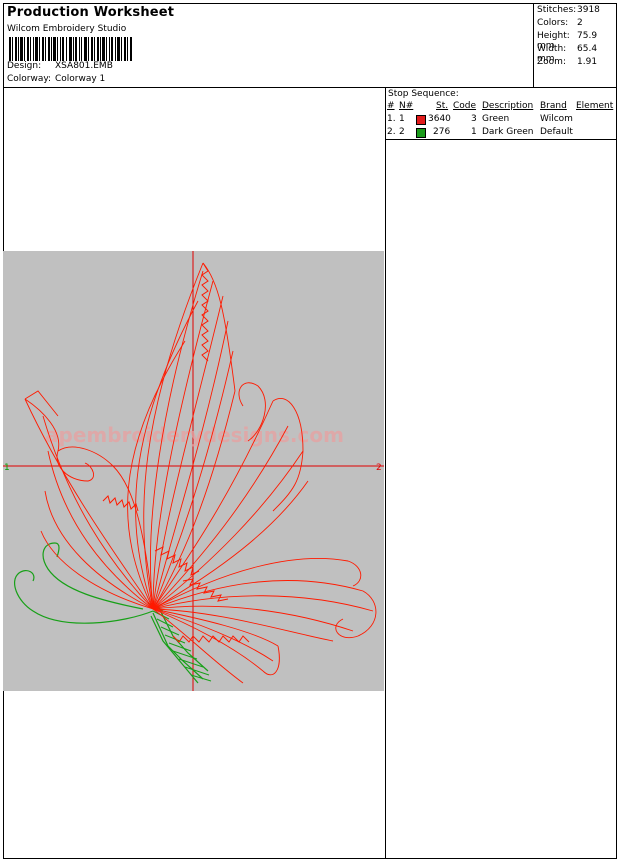  Describe the element at coordinates (194, 435) in the screenshot. I see `watermark-text: apembroiderydesigns.com` at that location.